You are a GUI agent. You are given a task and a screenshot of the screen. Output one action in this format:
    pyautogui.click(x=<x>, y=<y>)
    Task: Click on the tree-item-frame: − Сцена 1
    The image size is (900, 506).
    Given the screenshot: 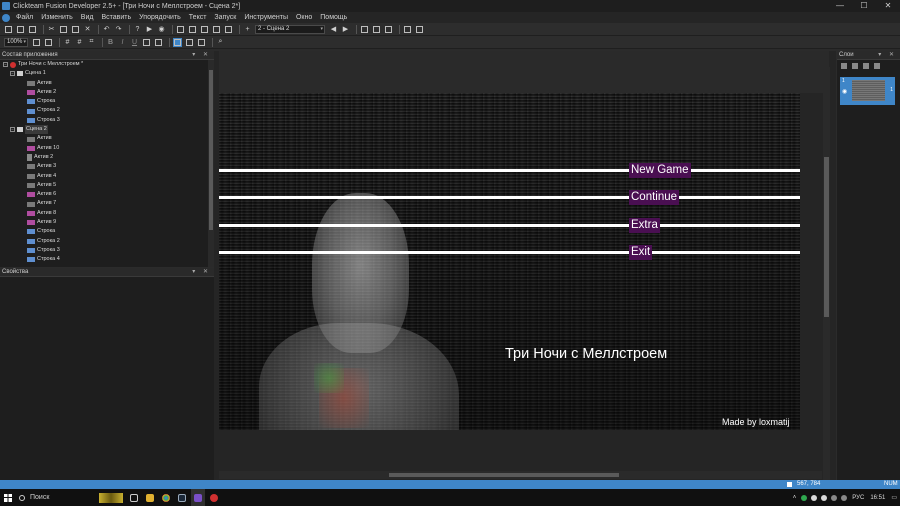 What is the action you would take?
    pyautogui.click(x=107, y=73)
    